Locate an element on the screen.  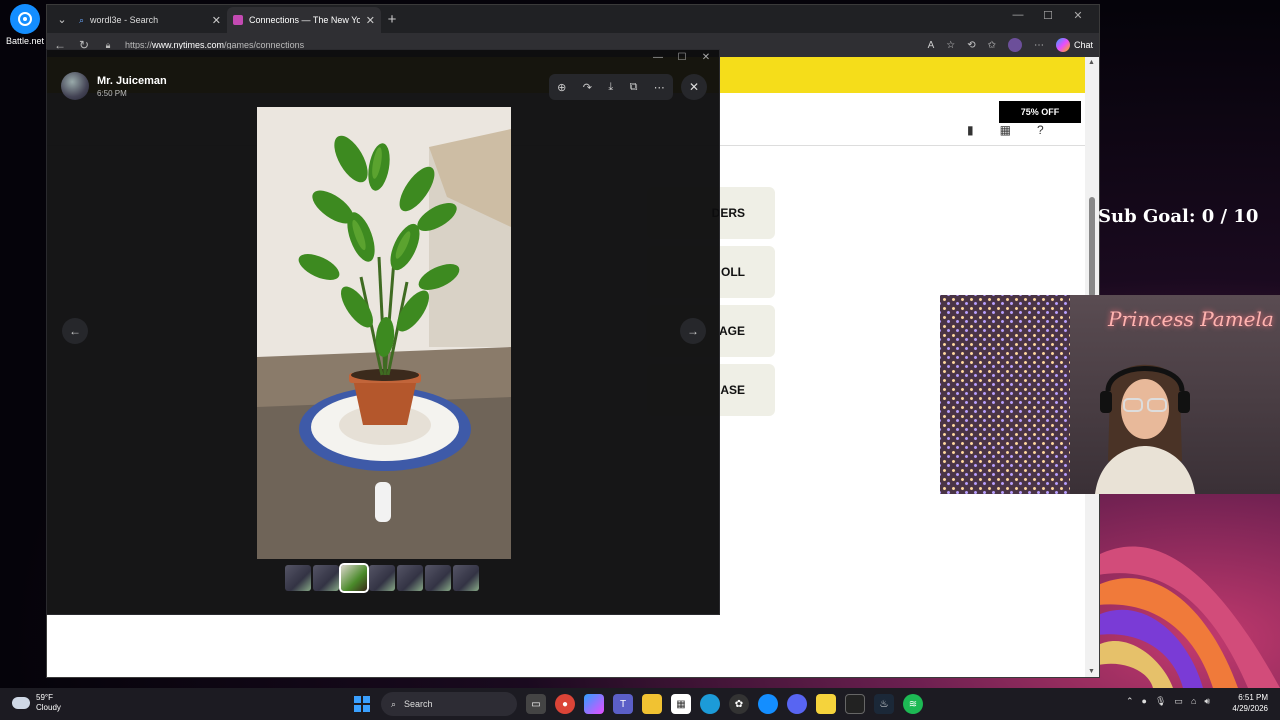
header-icons: ▮ ▦ ? is located at coordinates (1005, 130).